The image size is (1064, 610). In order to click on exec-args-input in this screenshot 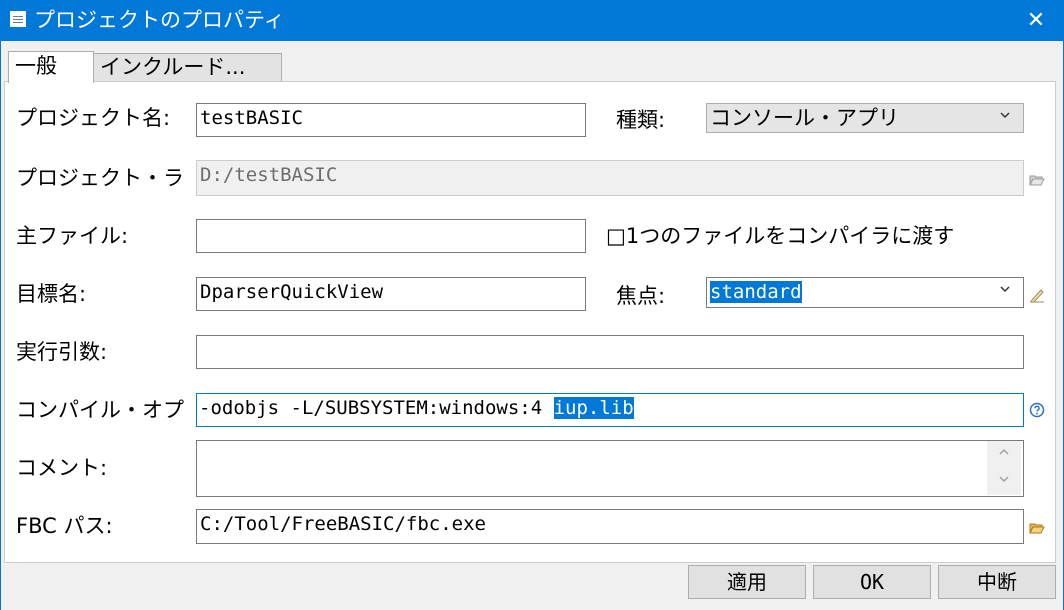, I will do `click(610, 352)`.